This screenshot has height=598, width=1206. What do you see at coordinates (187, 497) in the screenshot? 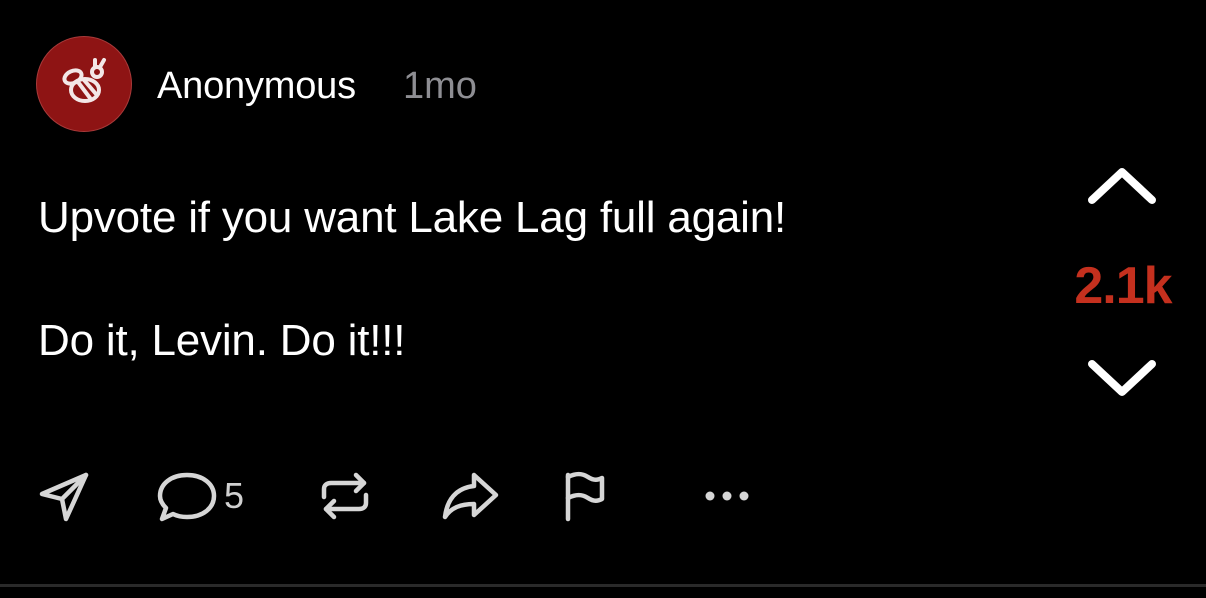
I see `comment-icon` at bounding box center [187, 497].